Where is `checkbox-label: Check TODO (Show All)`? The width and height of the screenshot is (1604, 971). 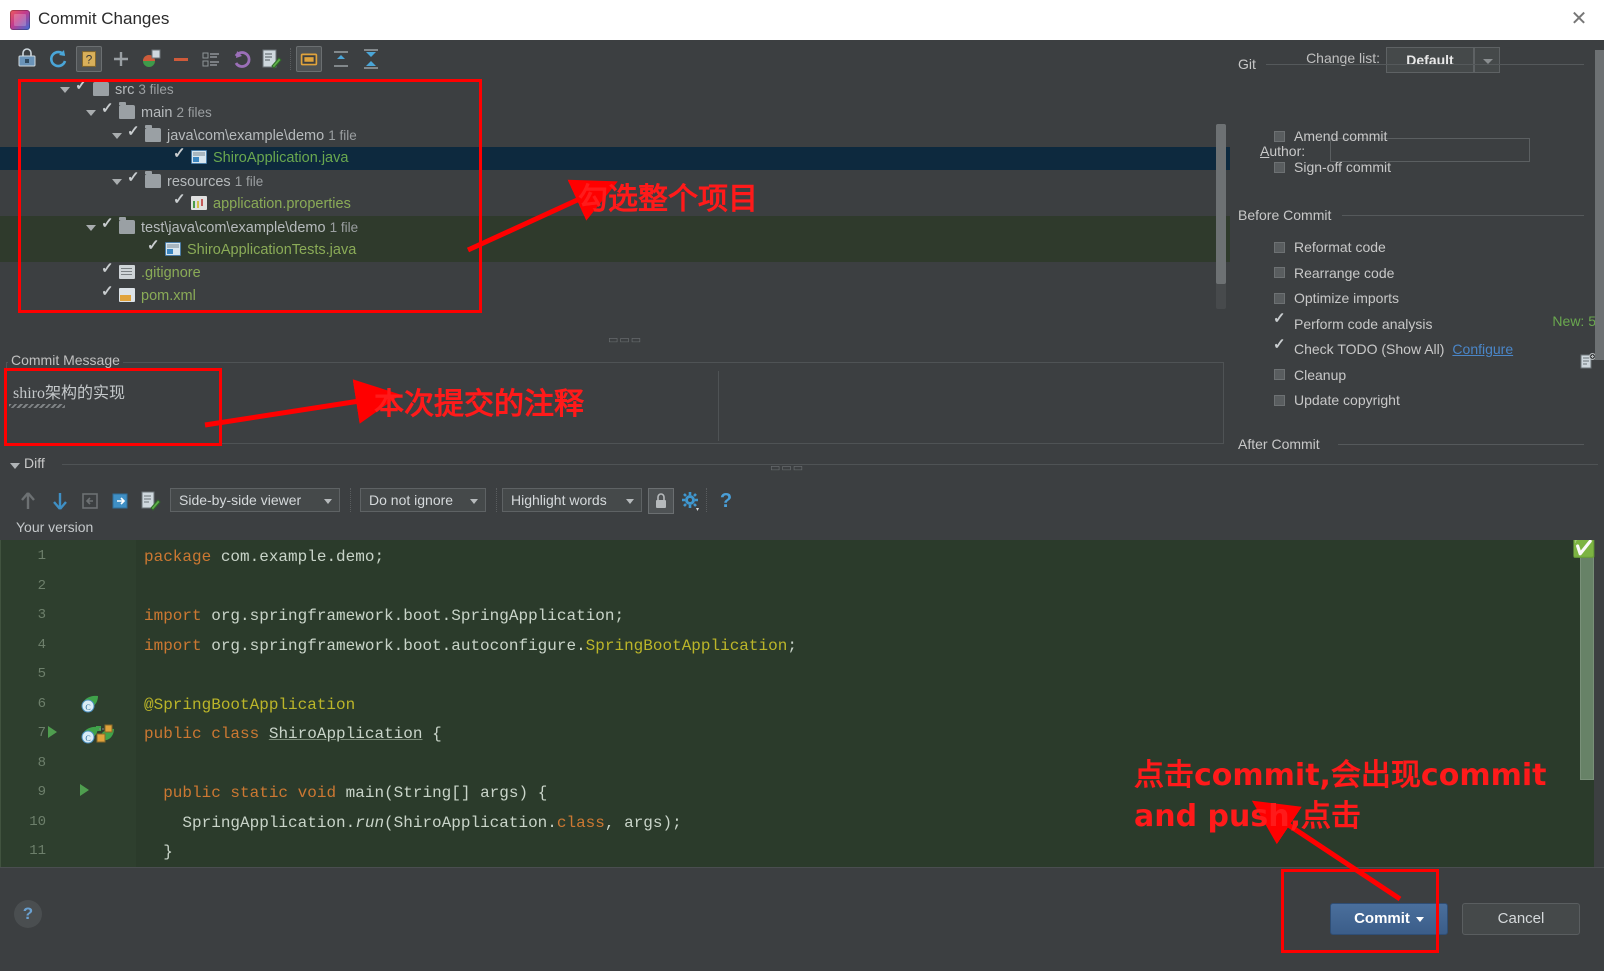 checkbox-label: Check TODO (Show All) is located at coordinates (1369, 349).